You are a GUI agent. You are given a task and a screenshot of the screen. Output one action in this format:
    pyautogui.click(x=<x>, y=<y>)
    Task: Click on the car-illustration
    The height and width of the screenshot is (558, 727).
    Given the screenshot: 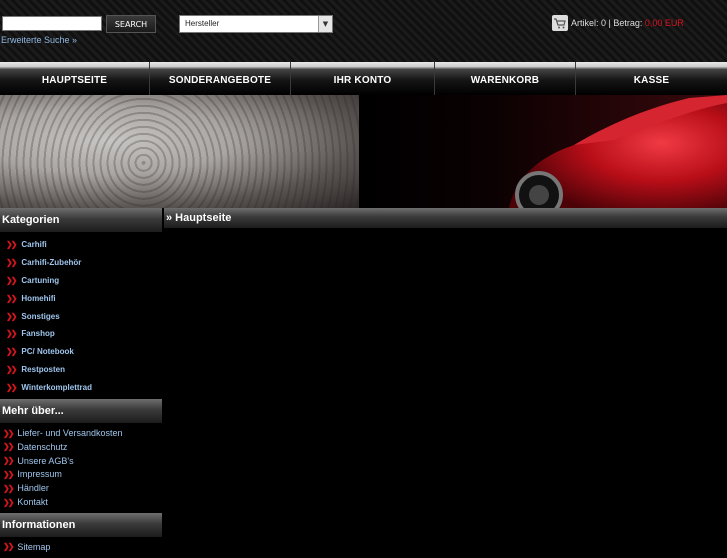 What is the action you would take?
    pyautogui.click(x=618, y=151)
    